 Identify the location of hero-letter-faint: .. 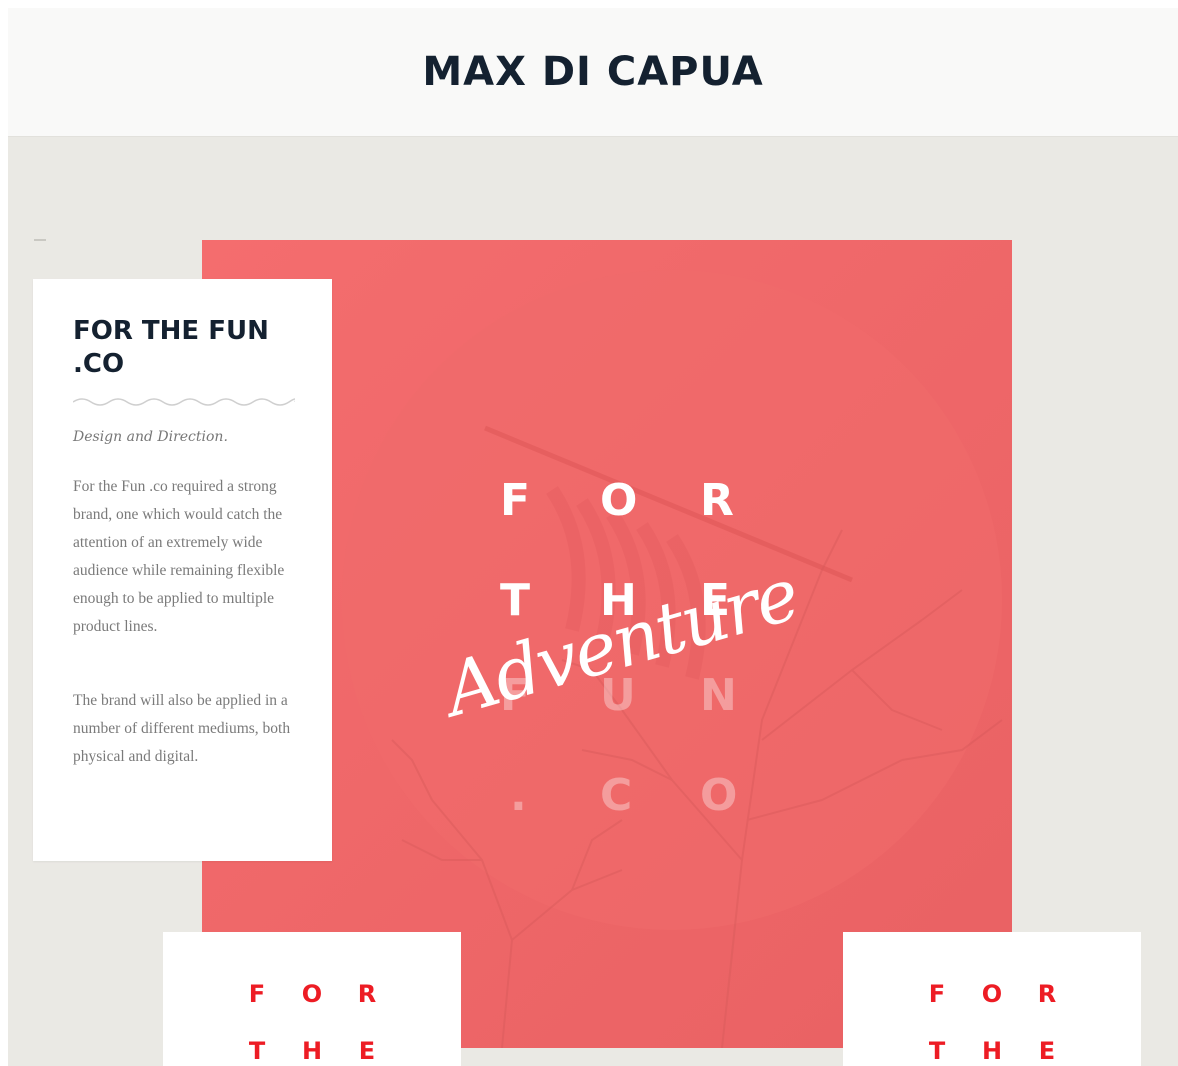
(518, 795).